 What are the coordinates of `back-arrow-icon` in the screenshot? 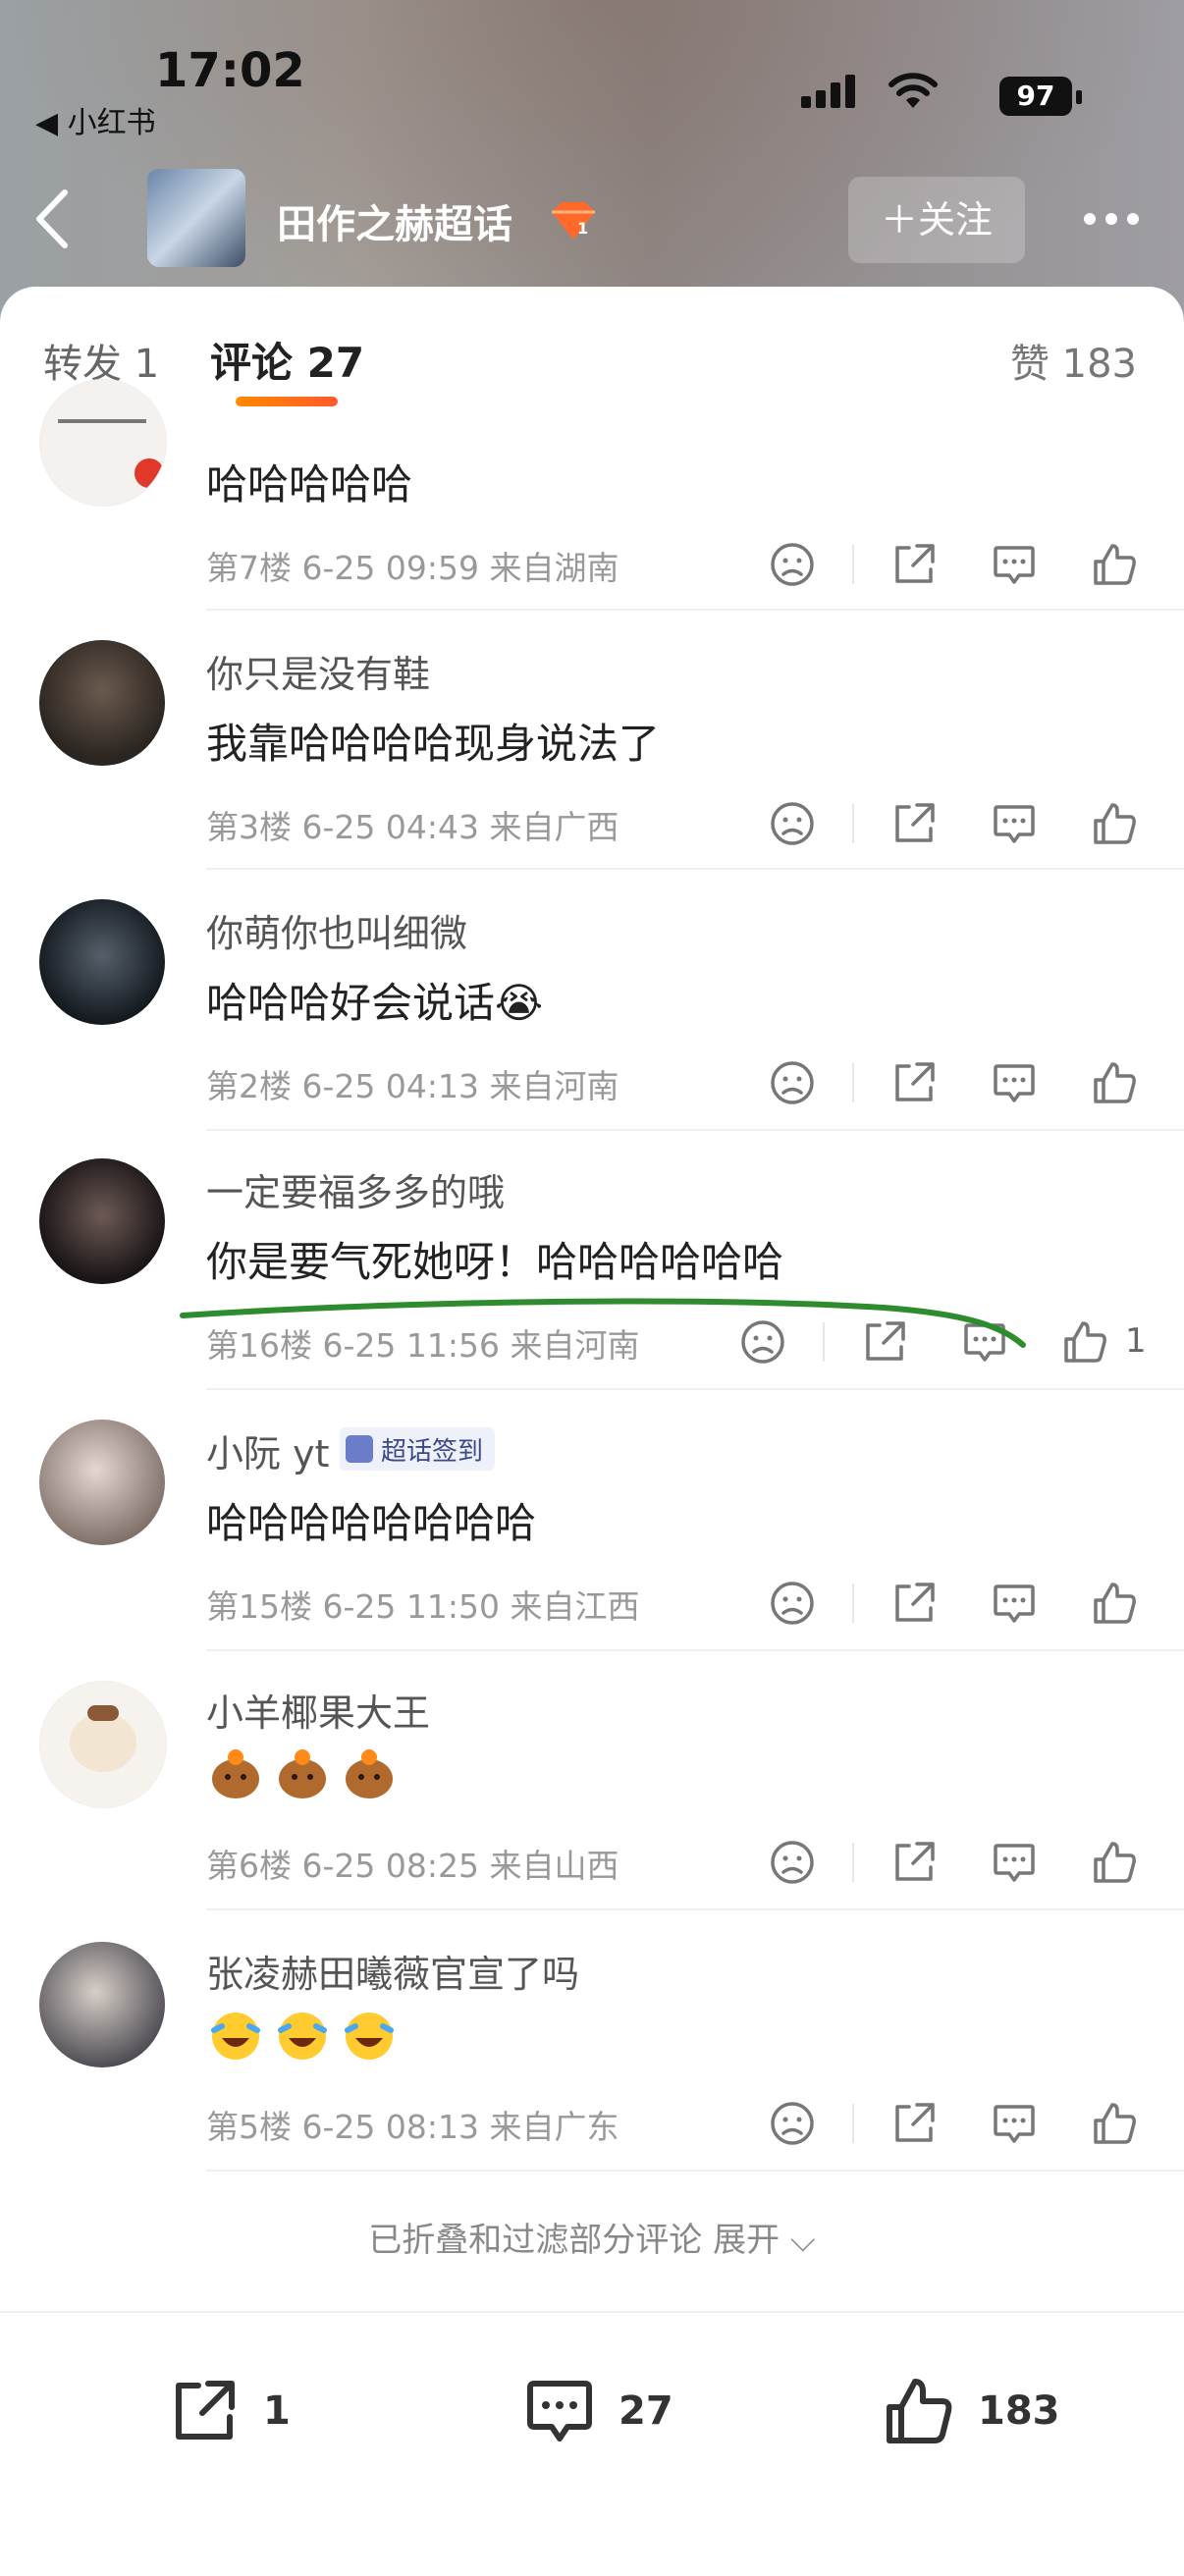 It's located at (54, 219).